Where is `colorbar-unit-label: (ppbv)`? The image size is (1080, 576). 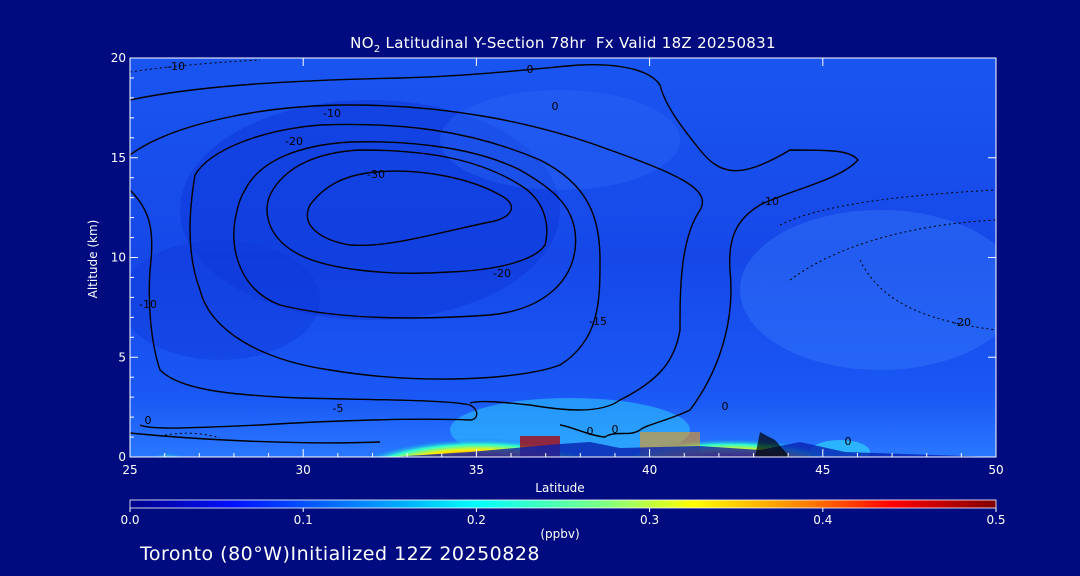
colorbar-unit-label: (ppbv) is located at coordinates (560, 534).